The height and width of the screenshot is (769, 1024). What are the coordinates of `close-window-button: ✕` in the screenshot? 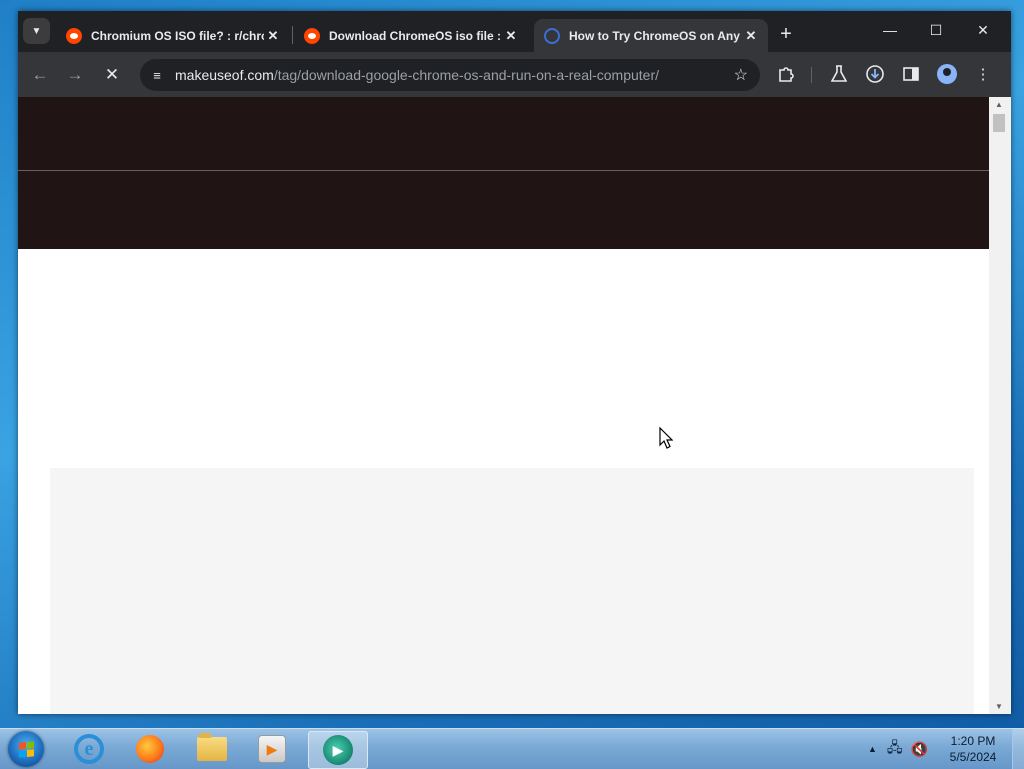 It's located at (983, 30).